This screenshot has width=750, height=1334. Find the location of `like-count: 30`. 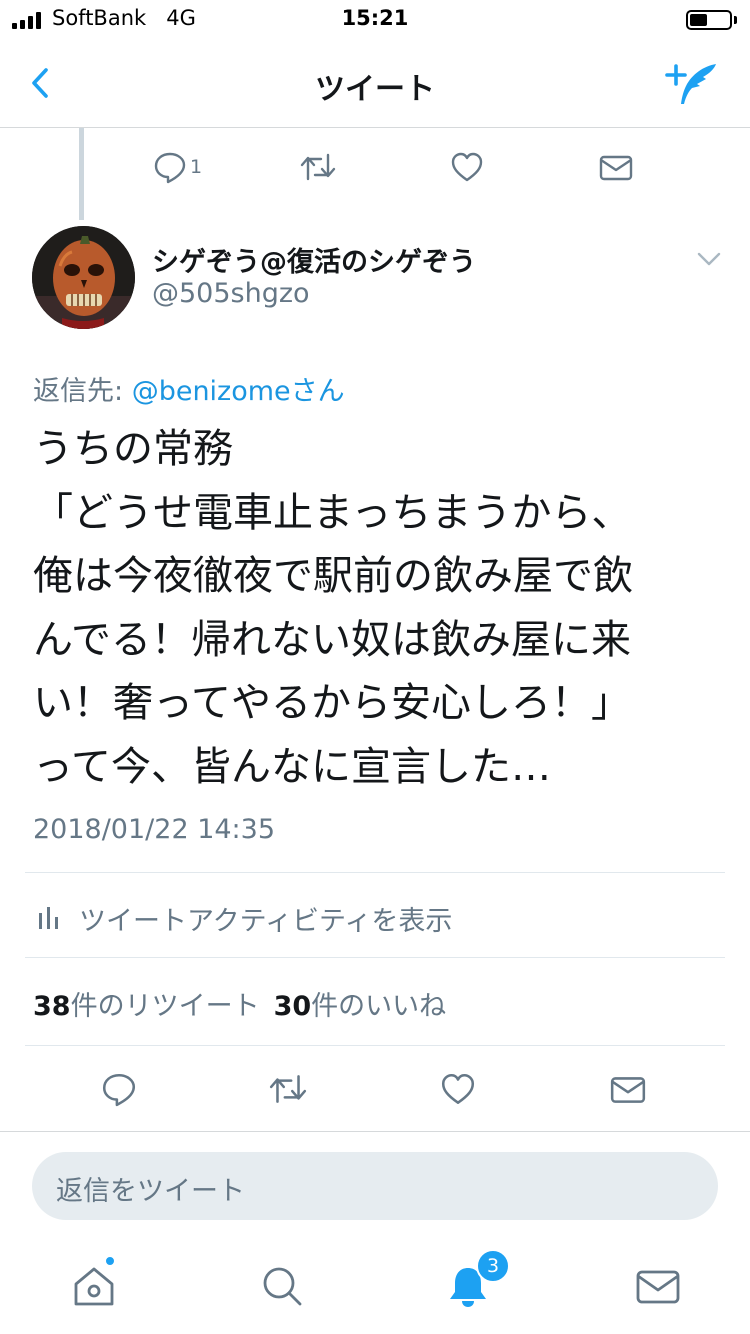

like-count: 30 is located at coordinates (292, 1006).